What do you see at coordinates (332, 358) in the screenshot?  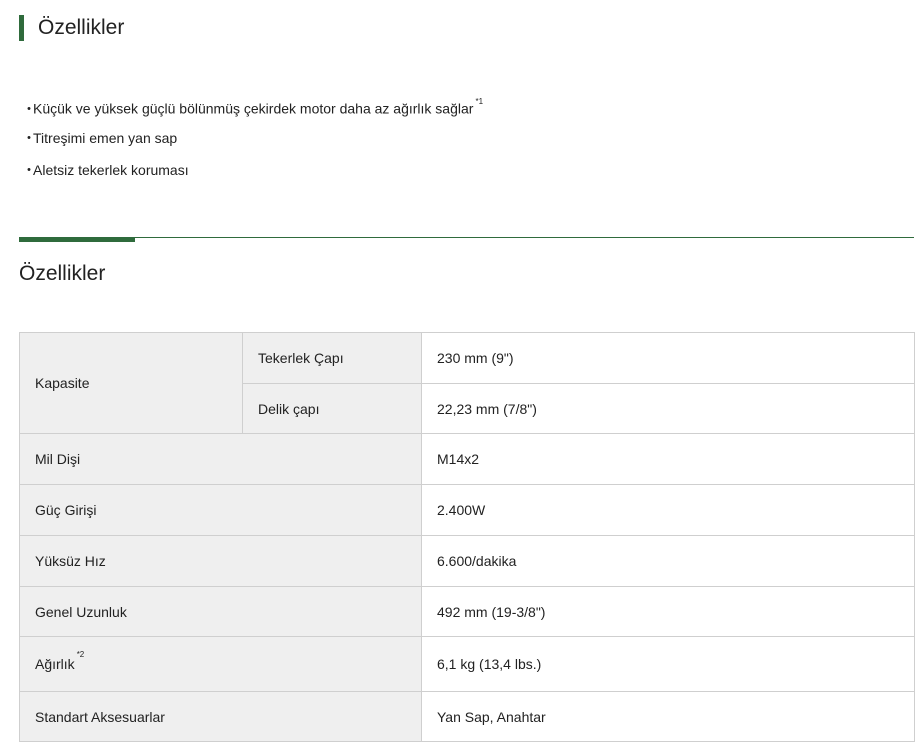 I see `spec-sublabel: Tekerlek Çapı` at bounding box center [332, 358].